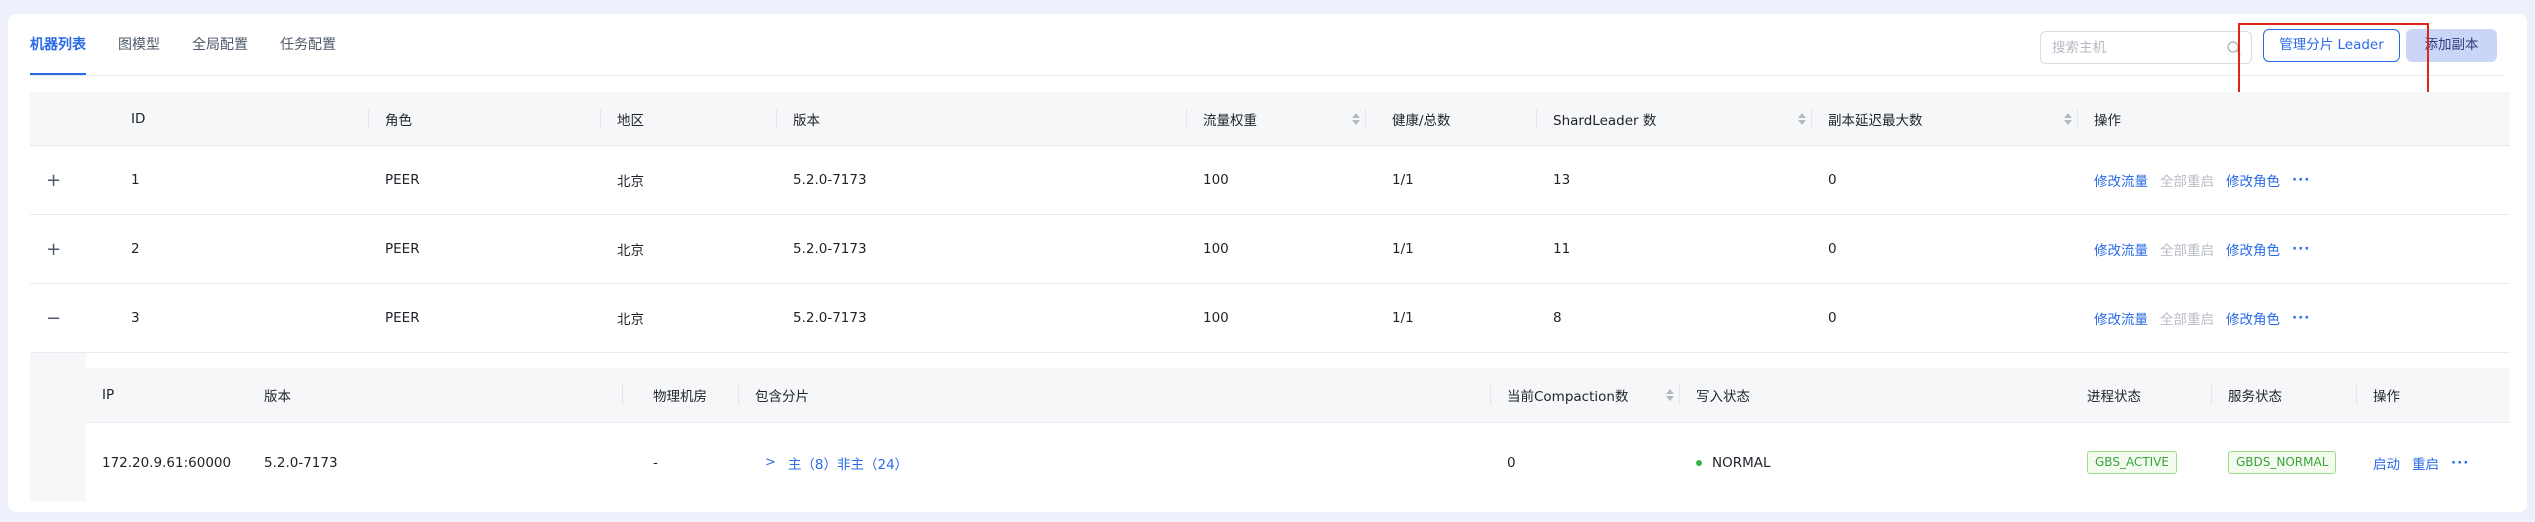  Describe the element at coordinates (655, 462) in the screenshot. I see `sub-cell-room: -` at that location.